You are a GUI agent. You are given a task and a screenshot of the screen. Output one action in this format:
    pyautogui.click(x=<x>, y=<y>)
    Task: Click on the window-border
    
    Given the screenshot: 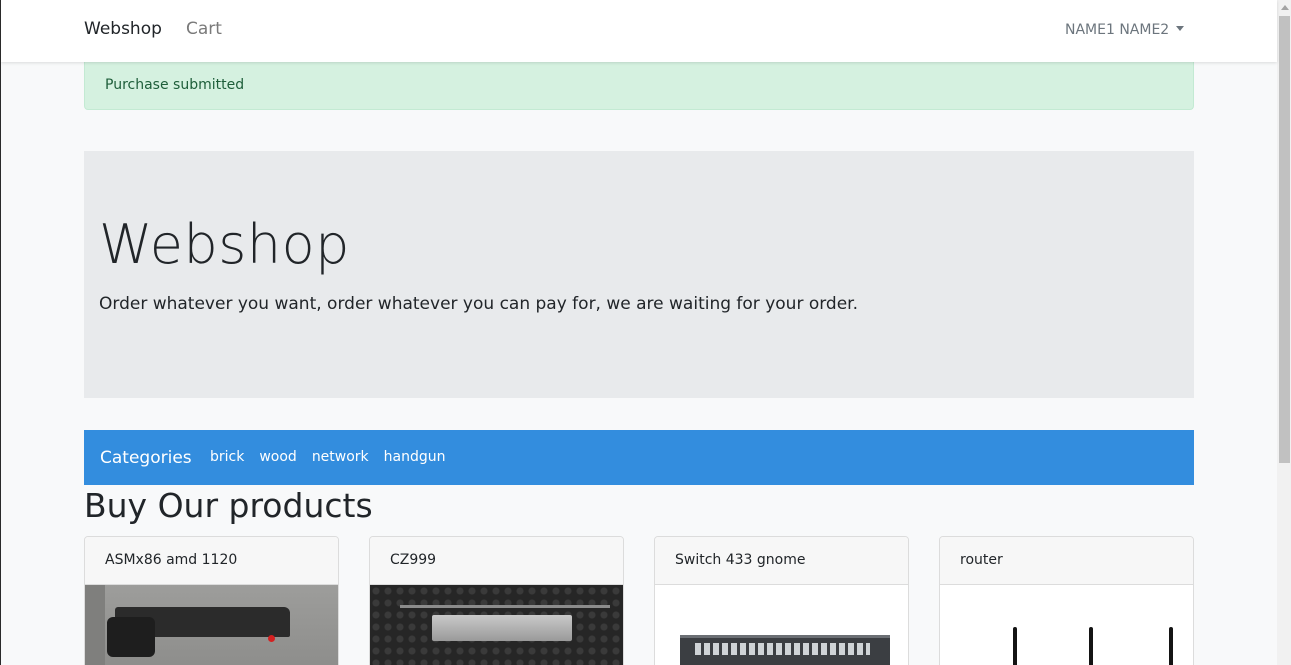 What is the action you would take?
    pyautogui.click(x=0, y=332)
    